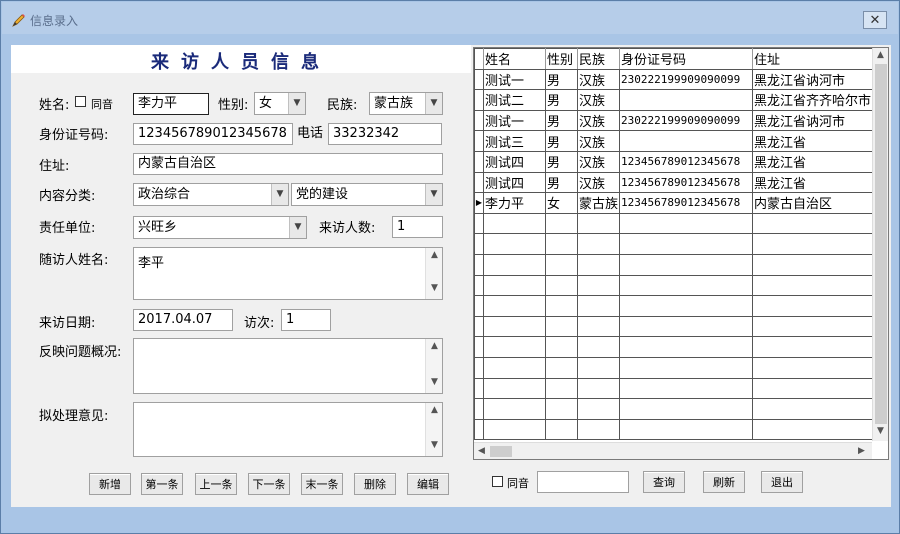  What do you see at coordinates (110, 484) in the screenshot?
I see `add-button: 新增` at bounding box center [110, 484].